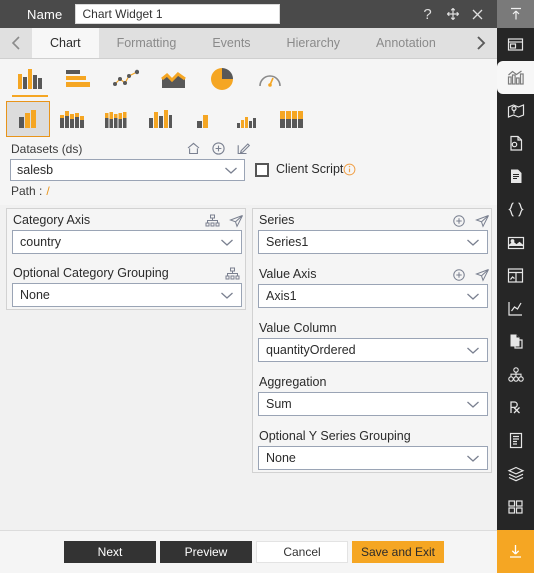  What do you see at coordinates (204, 119) in the screenshot?
I see `simple-column-icon` at bounding box center [204, 119].